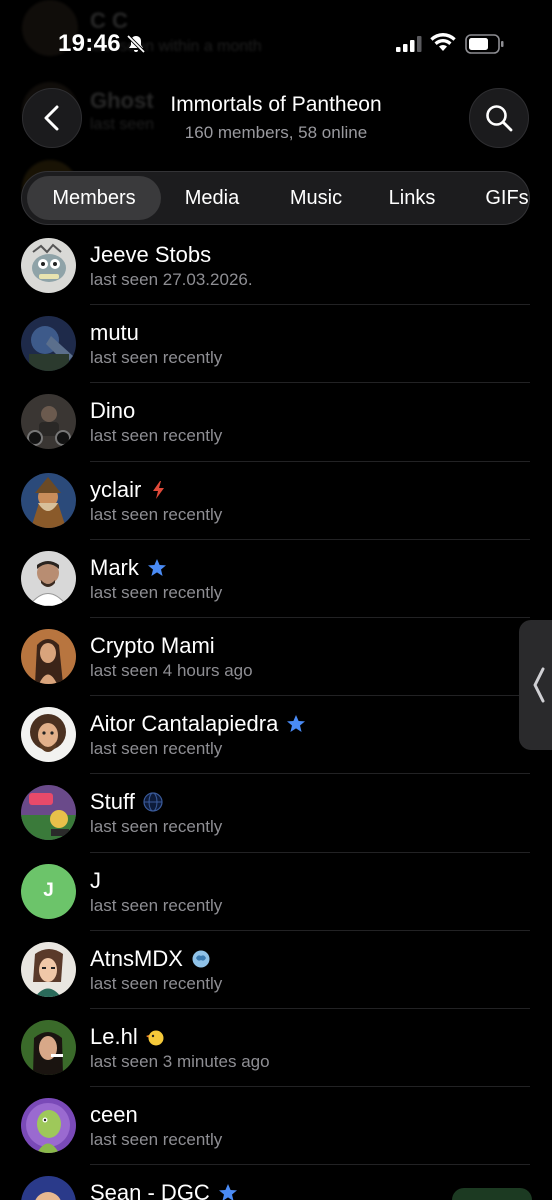 This screenshot has height=1200, width=552. Describe the element at coordinates (150, 959) in the screenshot. I see `member-name: AtnsMDX` at that location.